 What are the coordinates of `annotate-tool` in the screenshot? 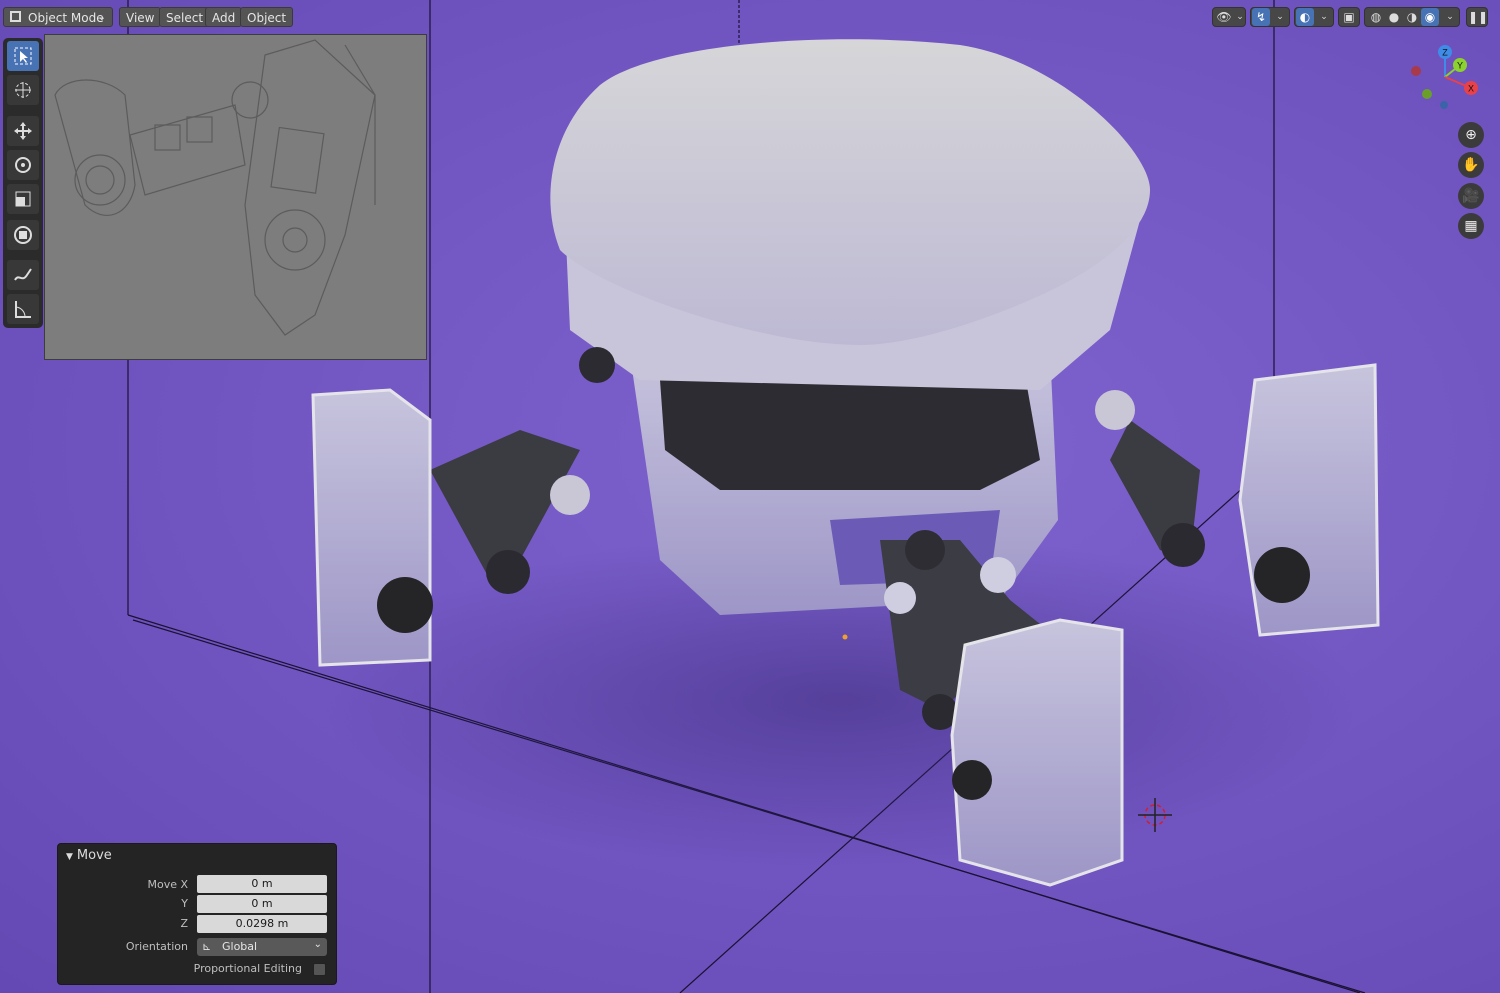 It's located at (23, 275).